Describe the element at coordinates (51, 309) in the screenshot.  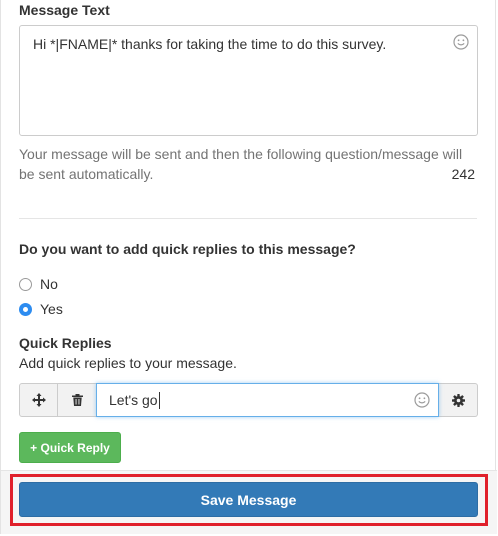
I see `radio-yes-label: Yes` at that location.